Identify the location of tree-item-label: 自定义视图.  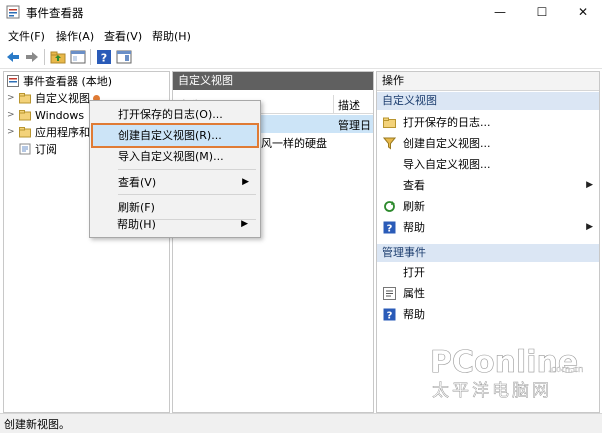
(62, 98).